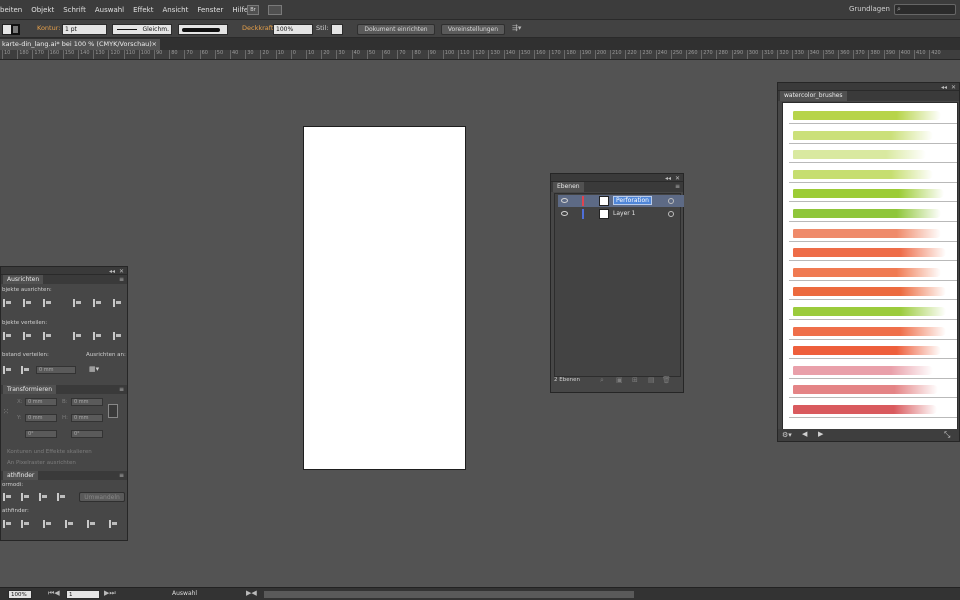 The height and width of the screenshot is (600, 960). I want to click on search-input: ⌕, so click(925, 9).